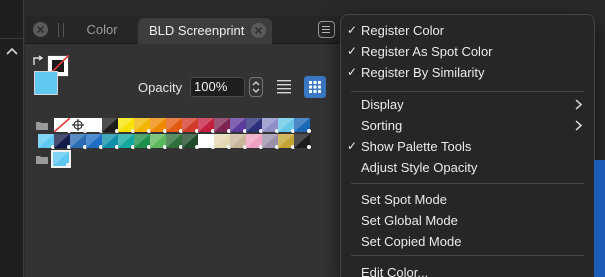  I want to click on left-gutter, so click(12, 138).